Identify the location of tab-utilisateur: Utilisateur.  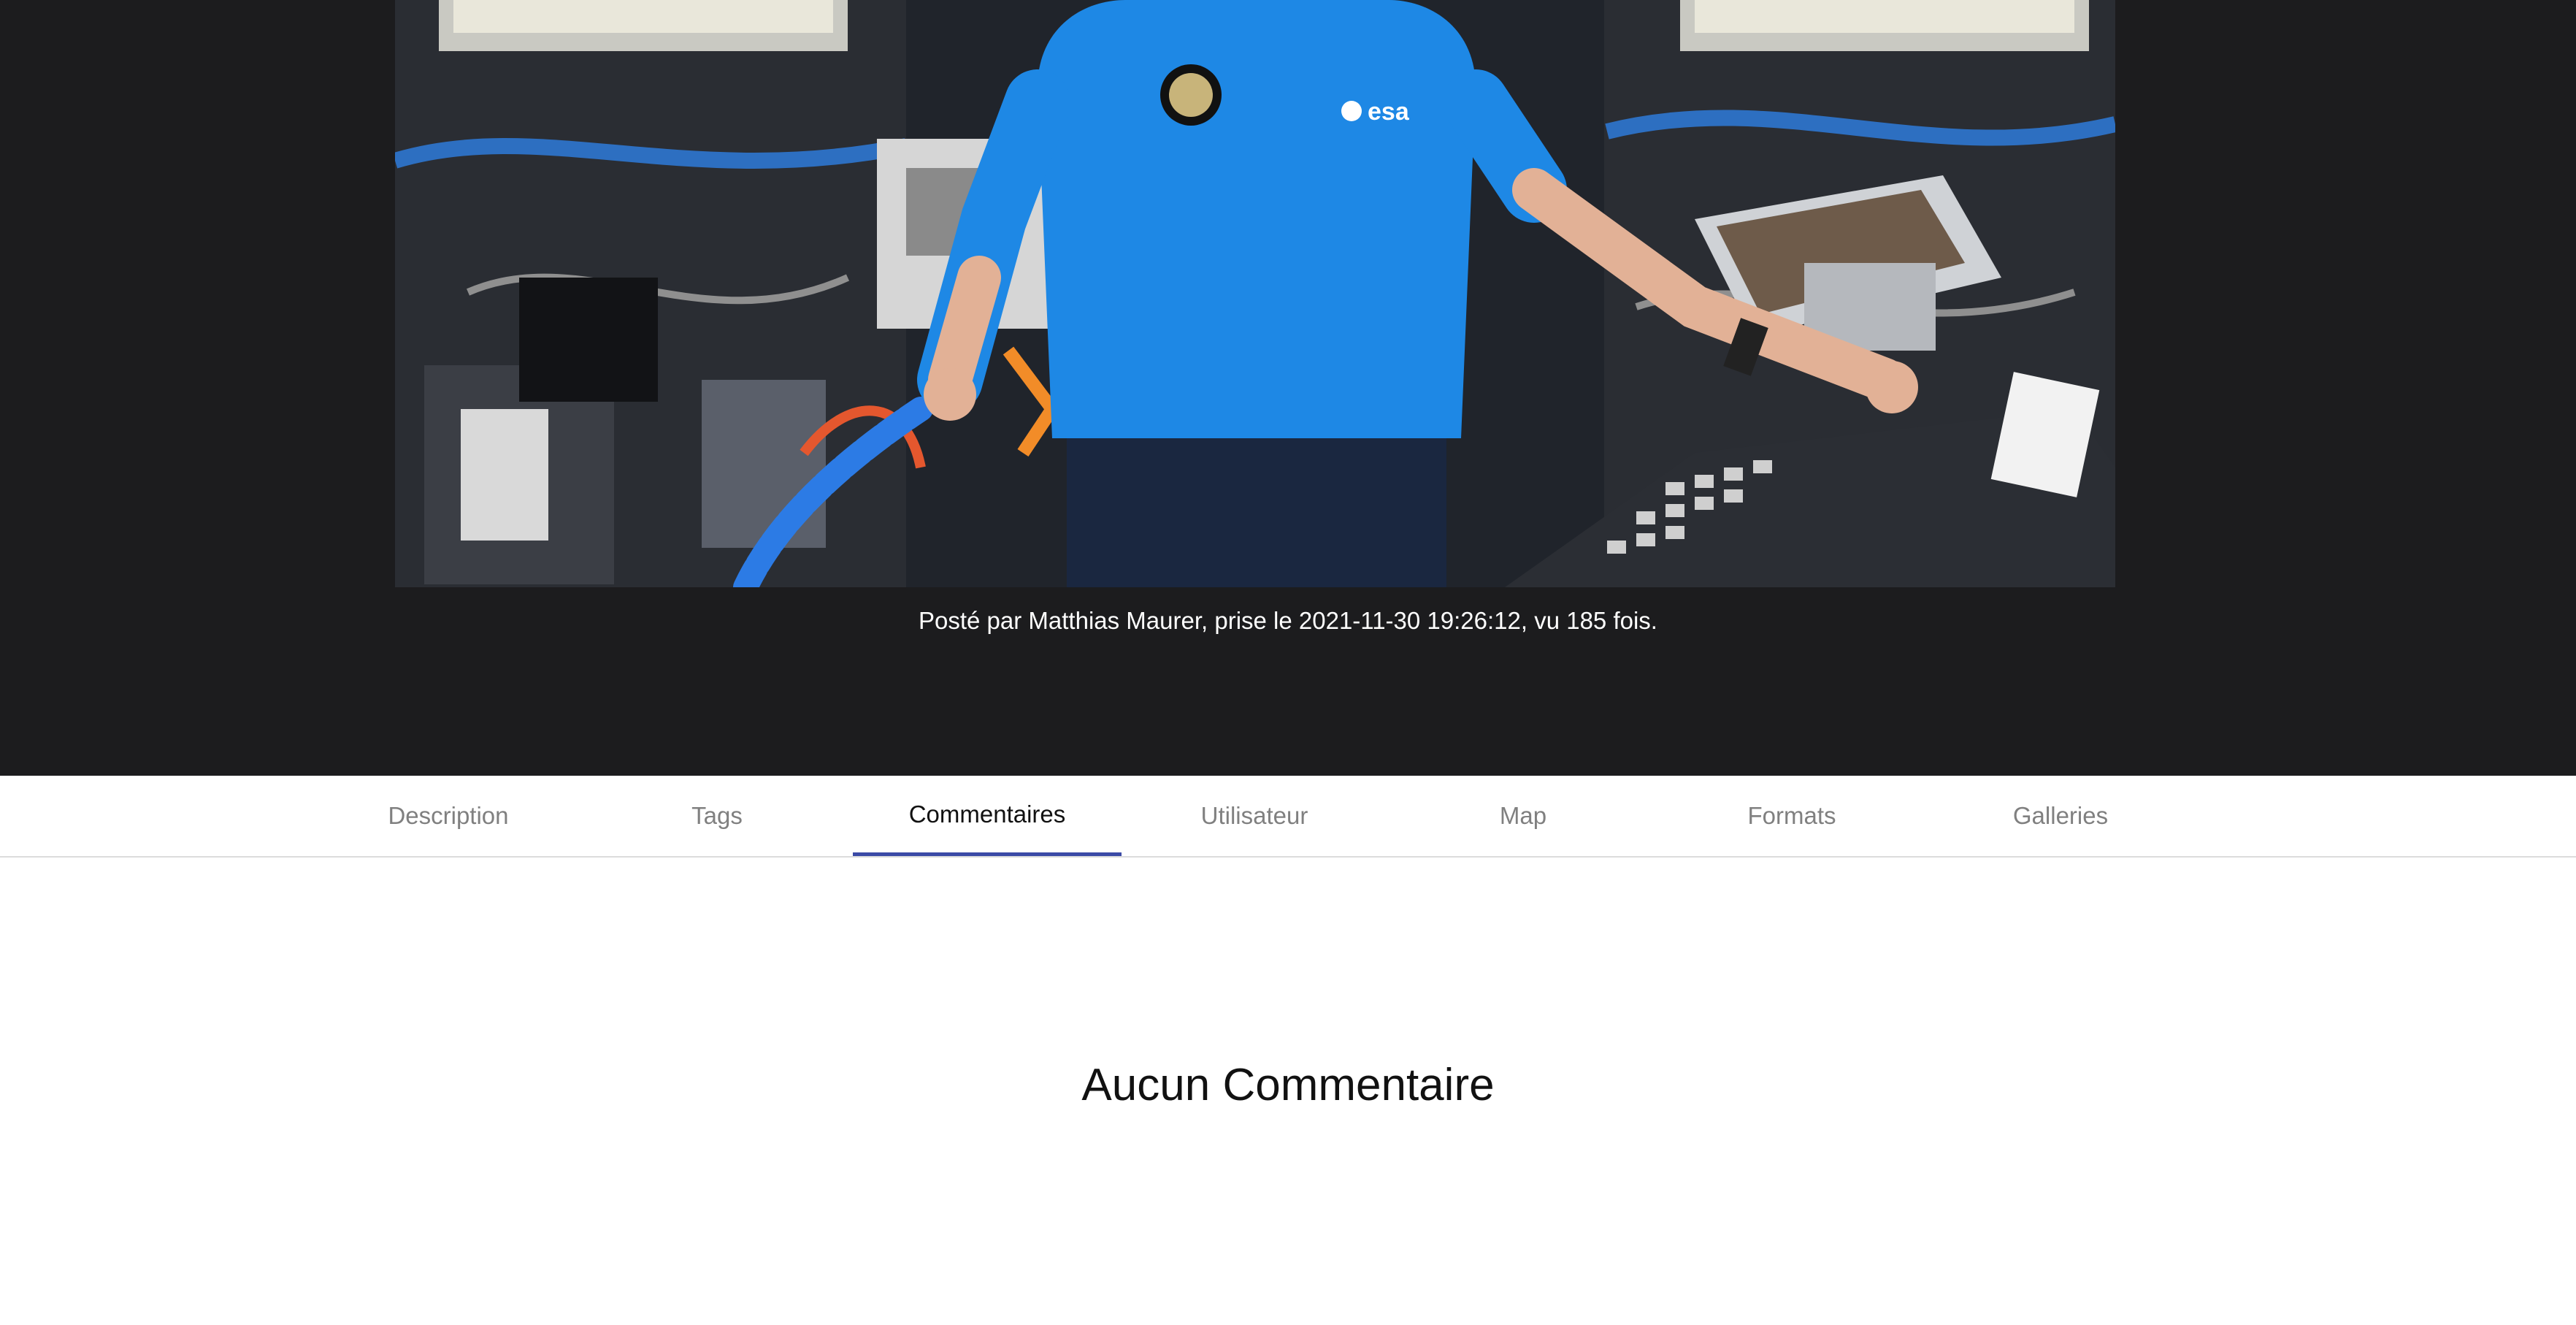
(1254, 816).